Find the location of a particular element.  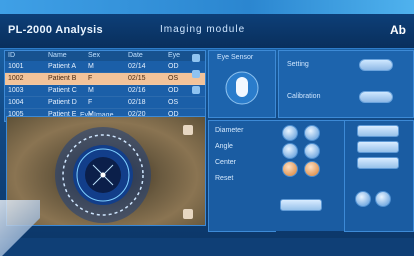

cell: Patient D is located at coordinates (62, 102).